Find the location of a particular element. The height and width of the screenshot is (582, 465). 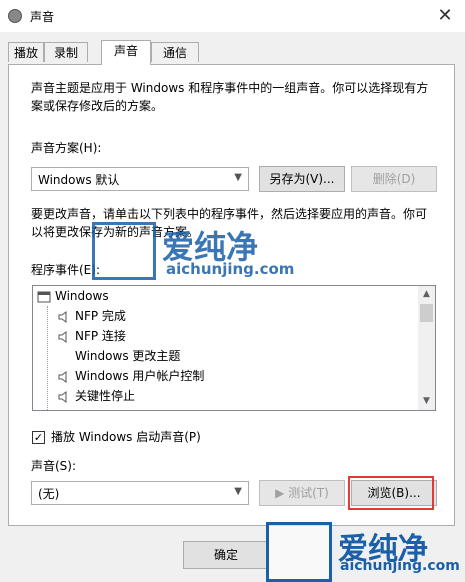

windows-icon is located at coordinates (44, 296).